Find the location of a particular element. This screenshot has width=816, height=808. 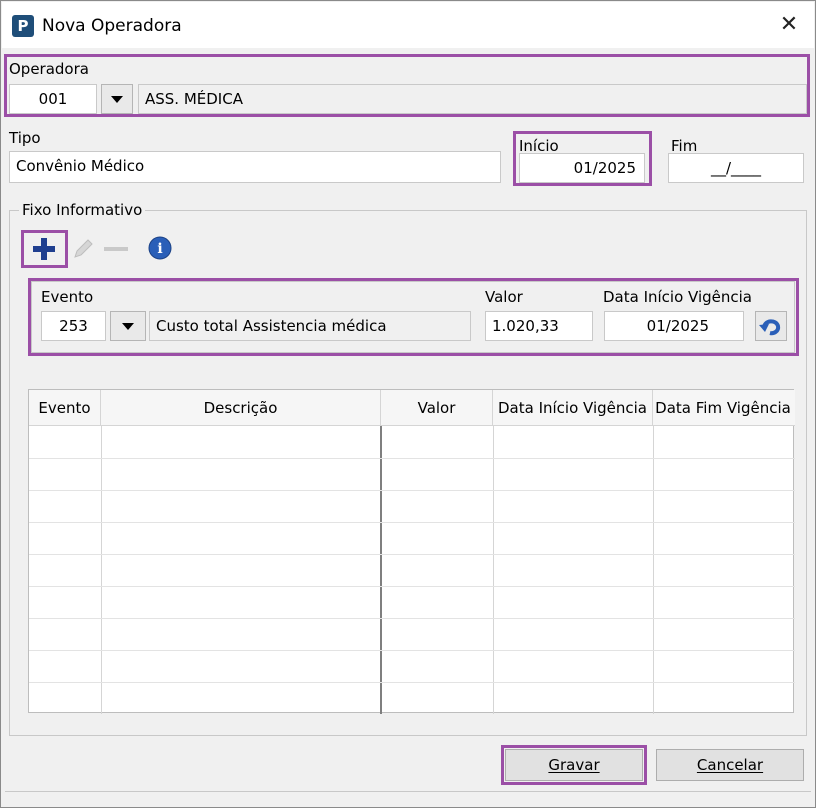

edit-button is located at coordinates (83, 249).